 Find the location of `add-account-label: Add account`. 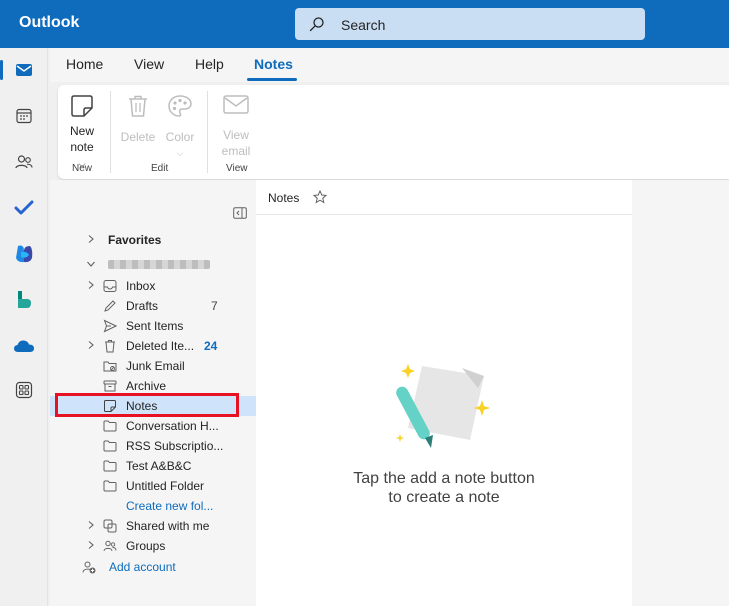

add-account-label: Add account is located at coordinates (142, 567).